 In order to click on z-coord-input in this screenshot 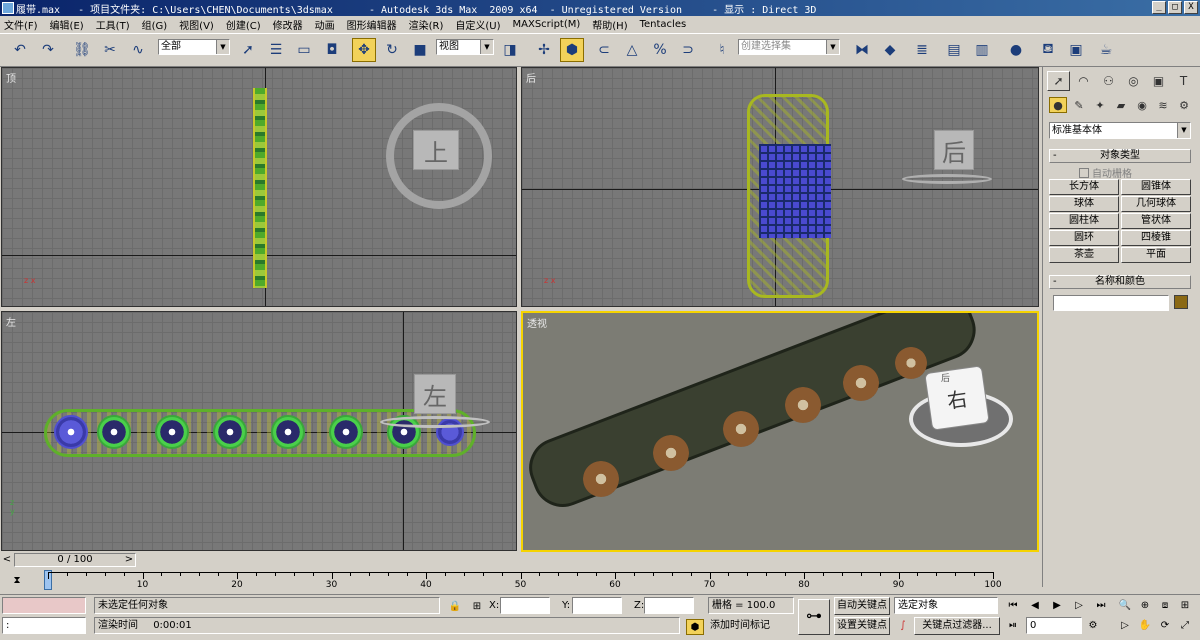, I will do `click(669, 605)`.